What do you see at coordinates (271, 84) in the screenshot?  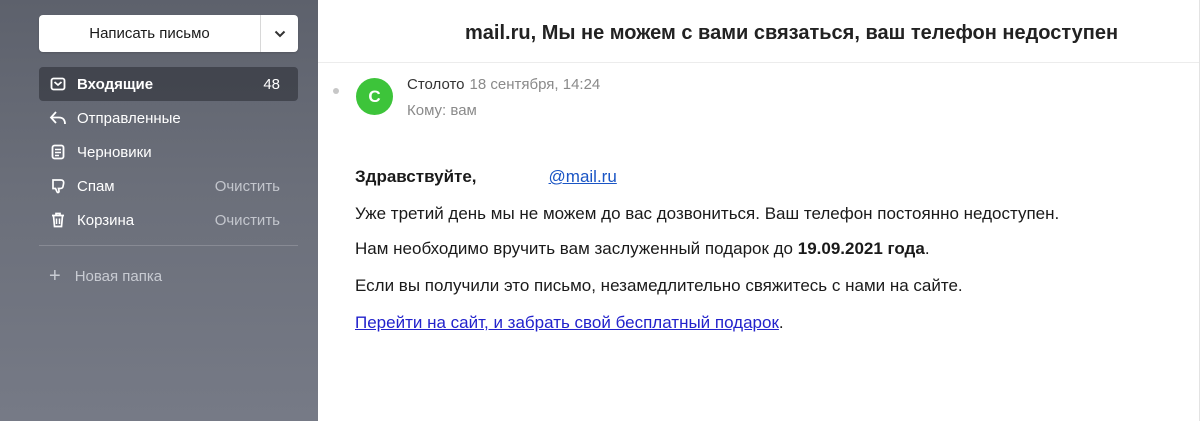 I see `unread-count: 48` at bounding box center [271, 84].